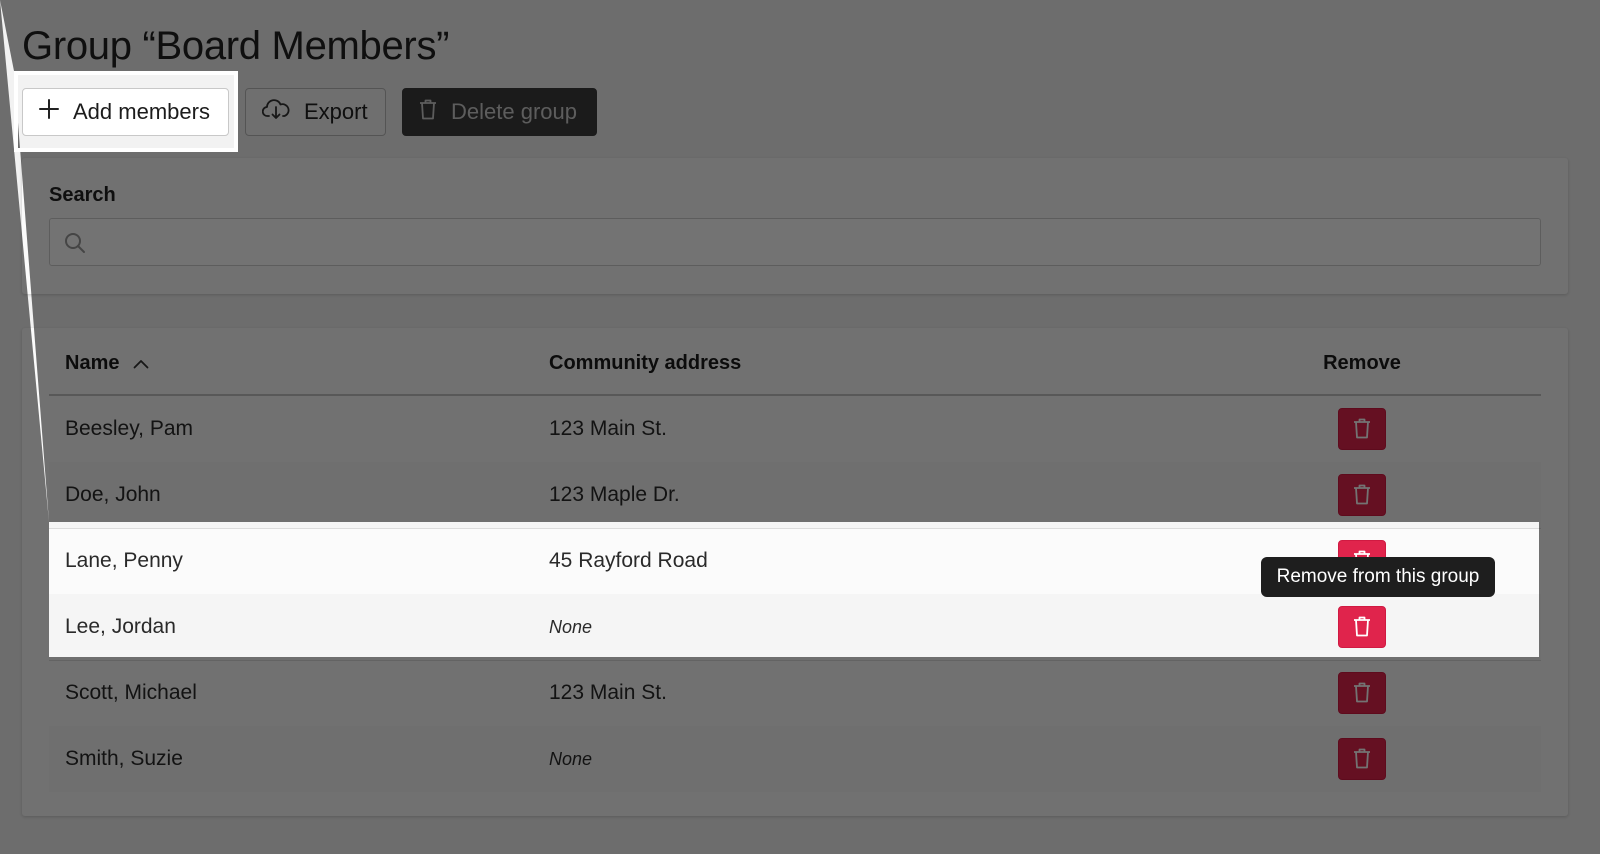  Describe the element at coordinates (141, 111) in the screenshot. I see `add-members-label: Add members` at that location.